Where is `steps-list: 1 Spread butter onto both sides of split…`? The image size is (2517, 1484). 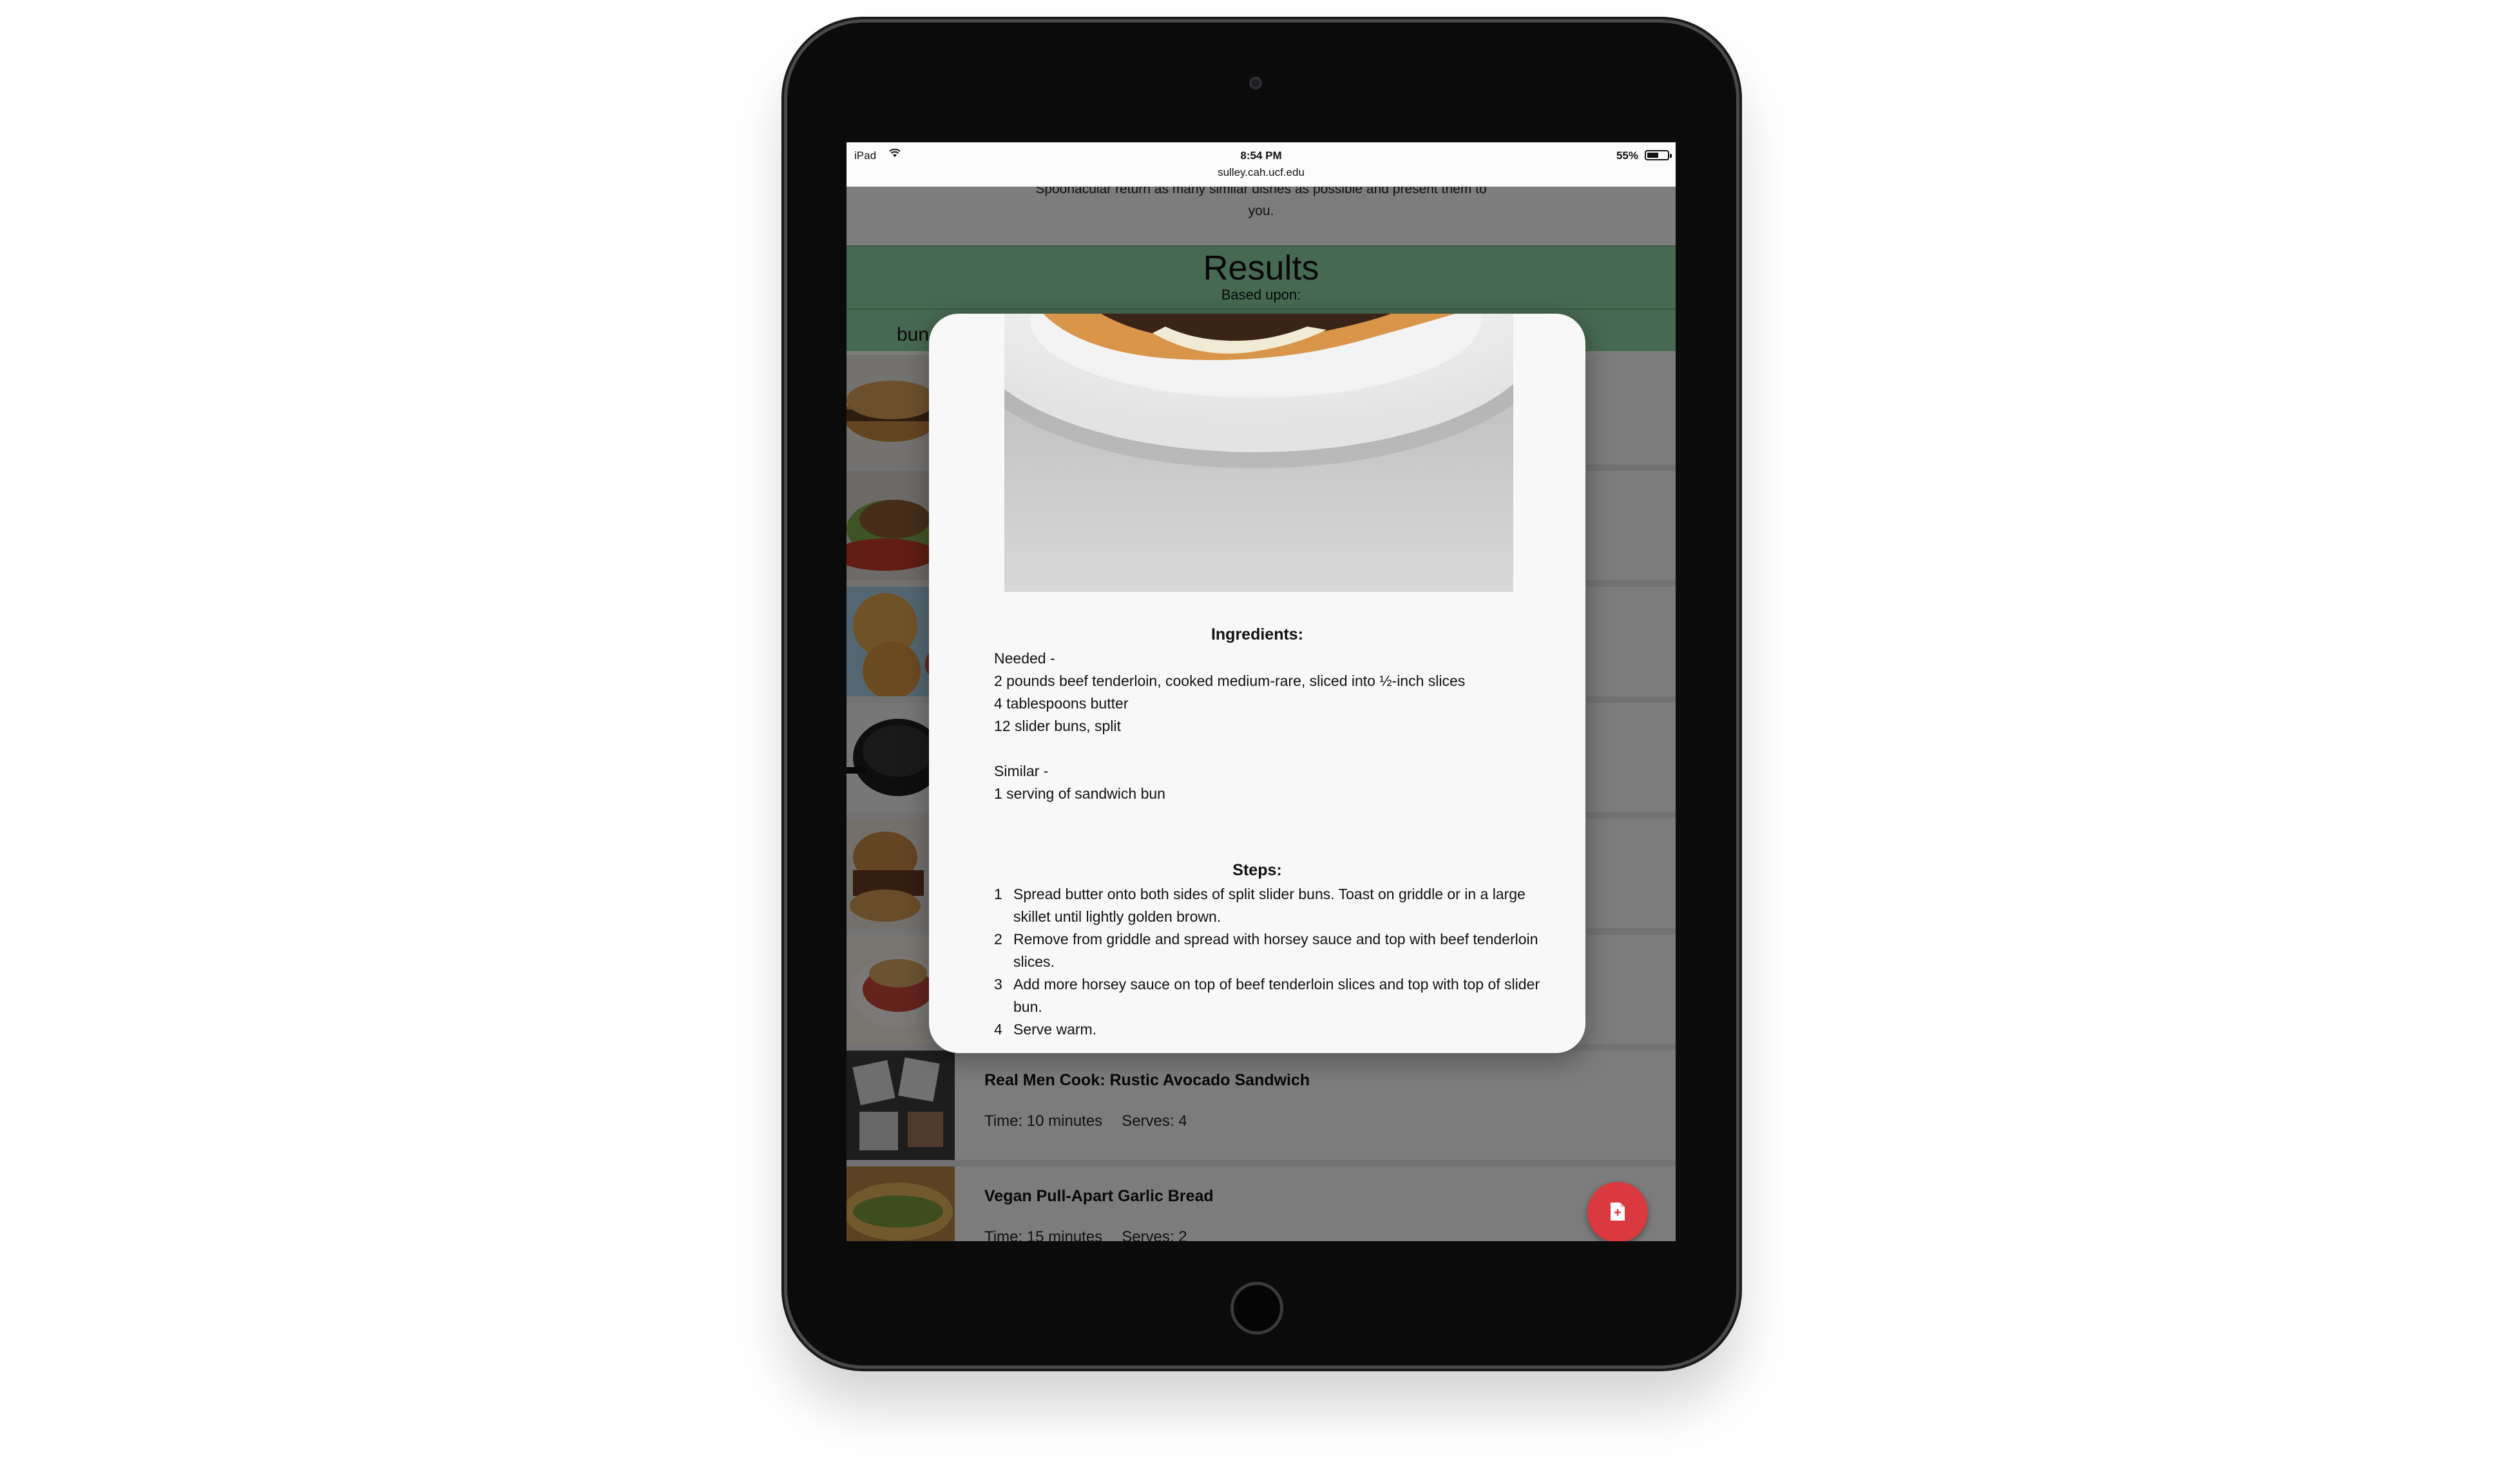 steps-list: 1 Spread butter onto both sides of split… is located at coordinates (1268, 962).